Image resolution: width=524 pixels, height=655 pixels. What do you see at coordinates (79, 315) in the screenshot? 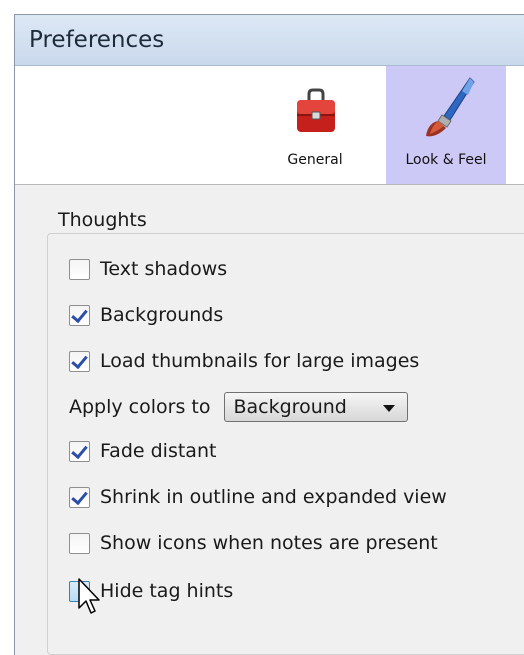
I see `backgrounds-checkbox` at bounding box center [79, 315].